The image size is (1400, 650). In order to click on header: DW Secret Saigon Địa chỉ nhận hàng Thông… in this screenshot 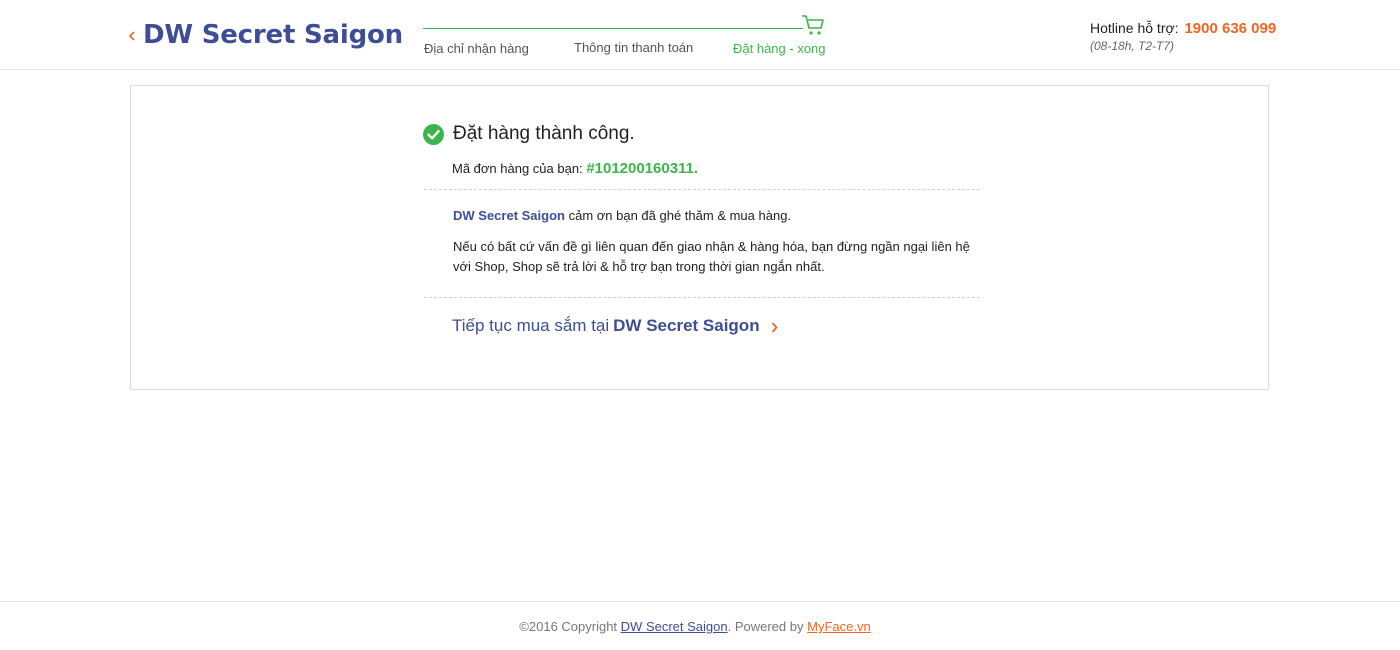, I will do `click(700, 35)`.